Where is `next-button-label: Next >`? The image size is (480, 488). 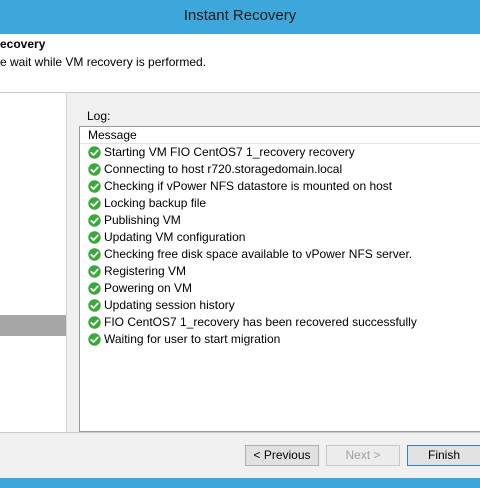 next-button-label: Next > is located at coordinates (363, 455).